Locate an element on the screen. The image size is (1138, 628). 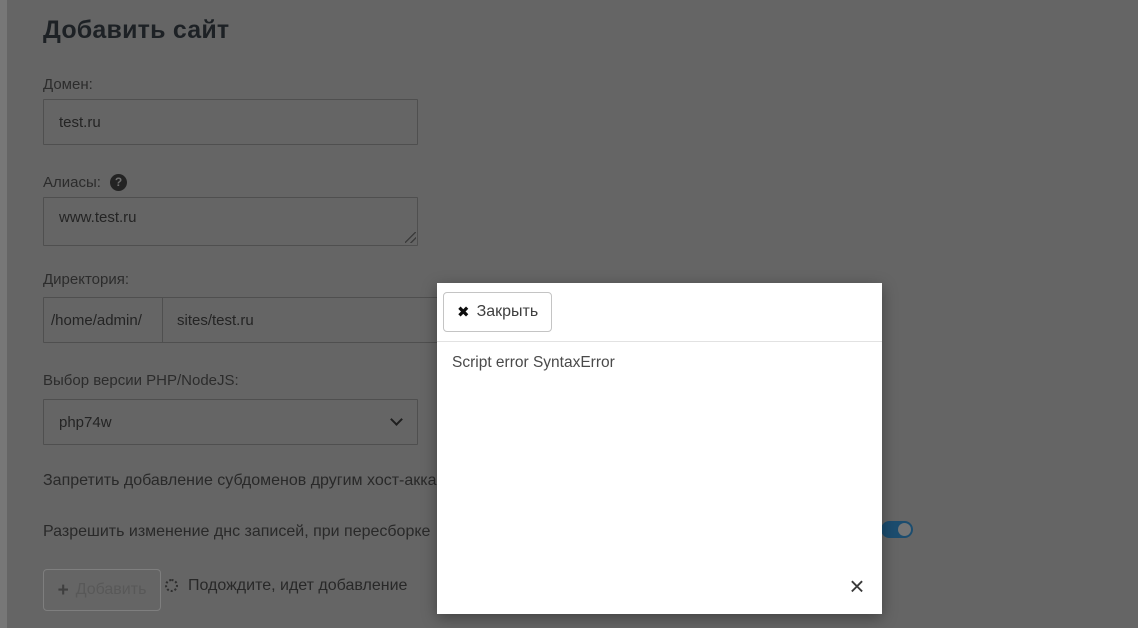
progress-text: Подождите, идет добавление is located at coordinates (298, 585).